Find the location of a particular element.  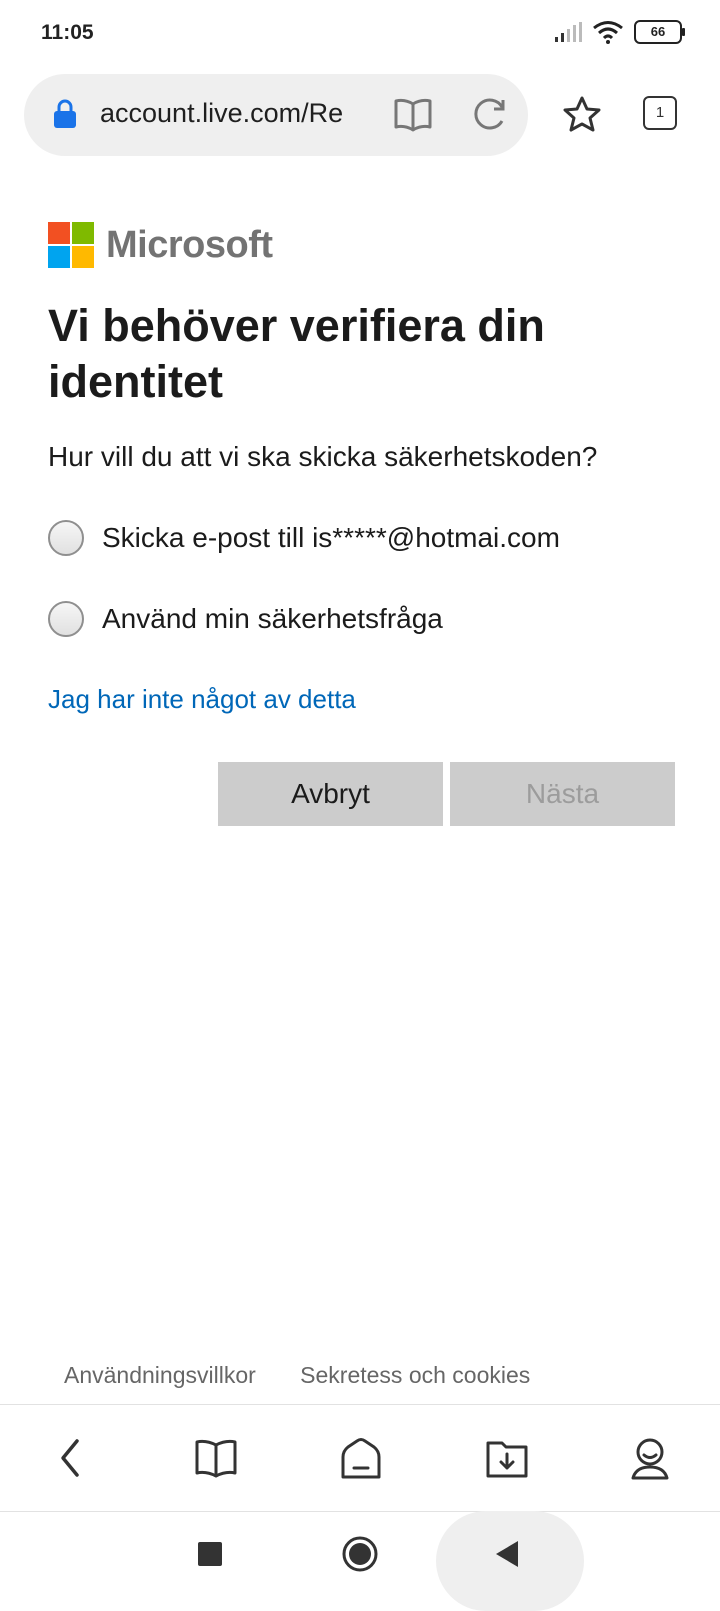

battery-icon: 66 is located at coordinates (659, 32).